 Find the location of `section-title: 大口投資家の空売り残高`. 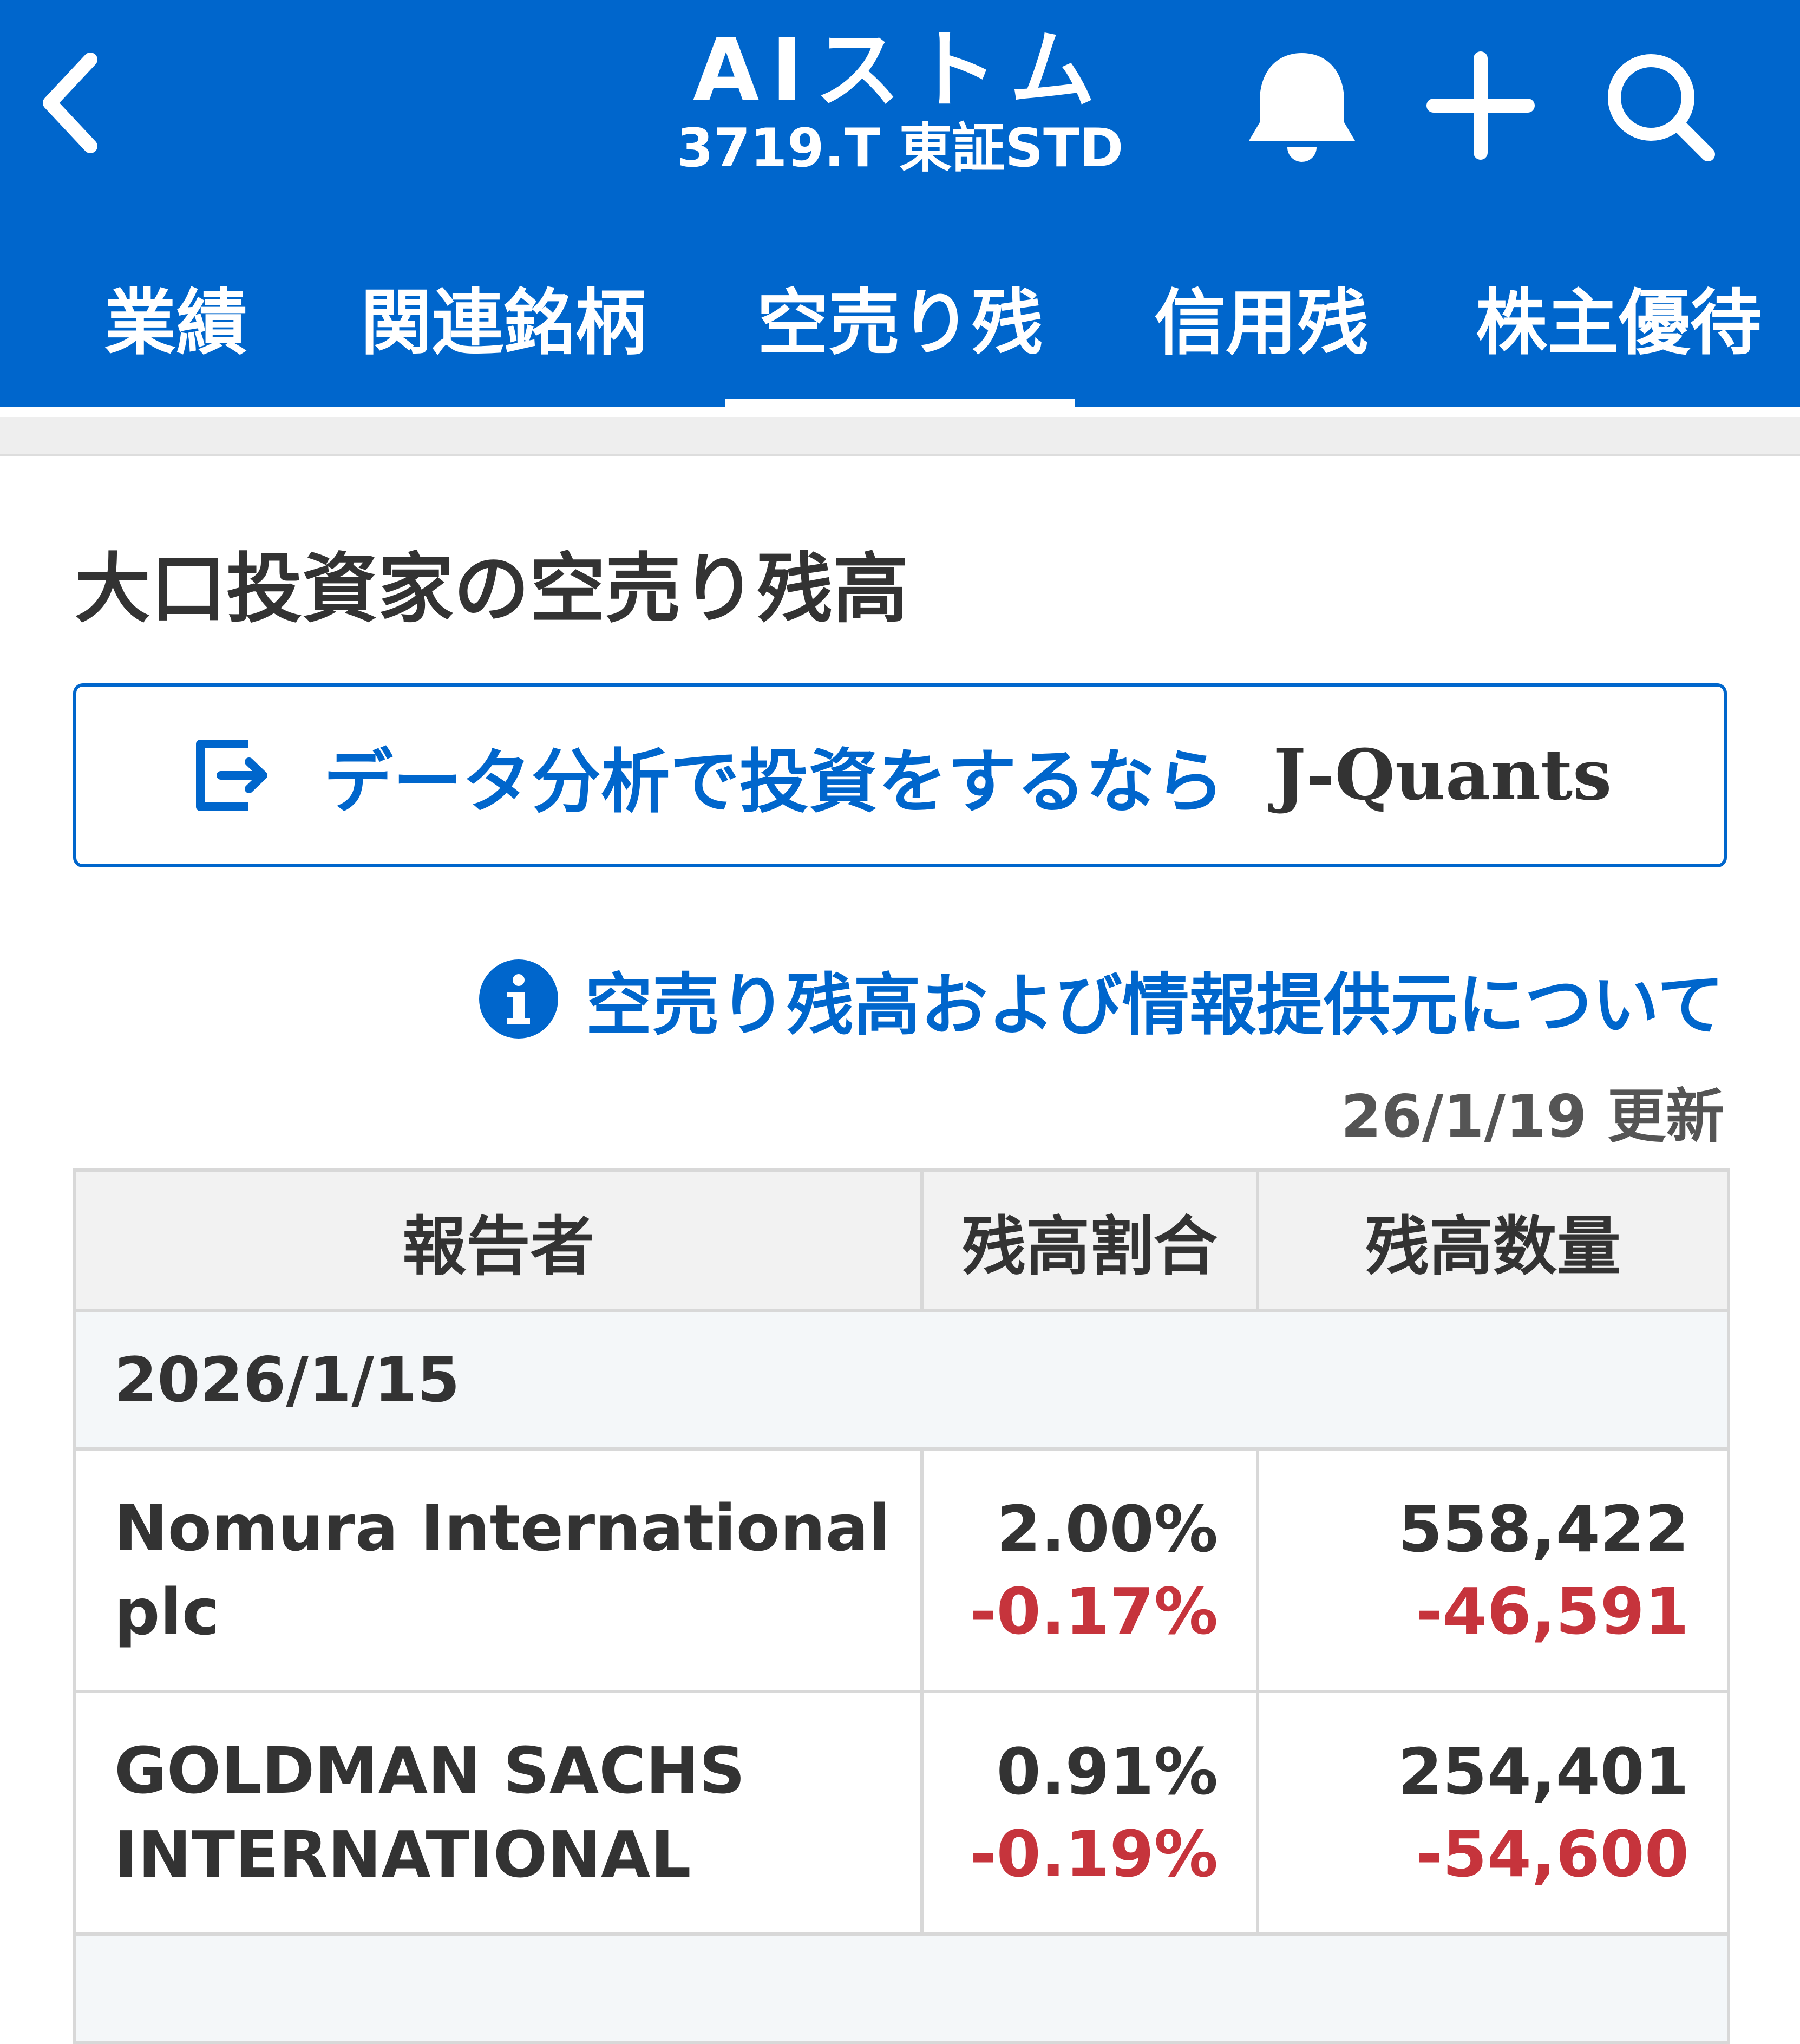

section-title: 大口投資家の空売り残高 is located at coordinates (492, 589).